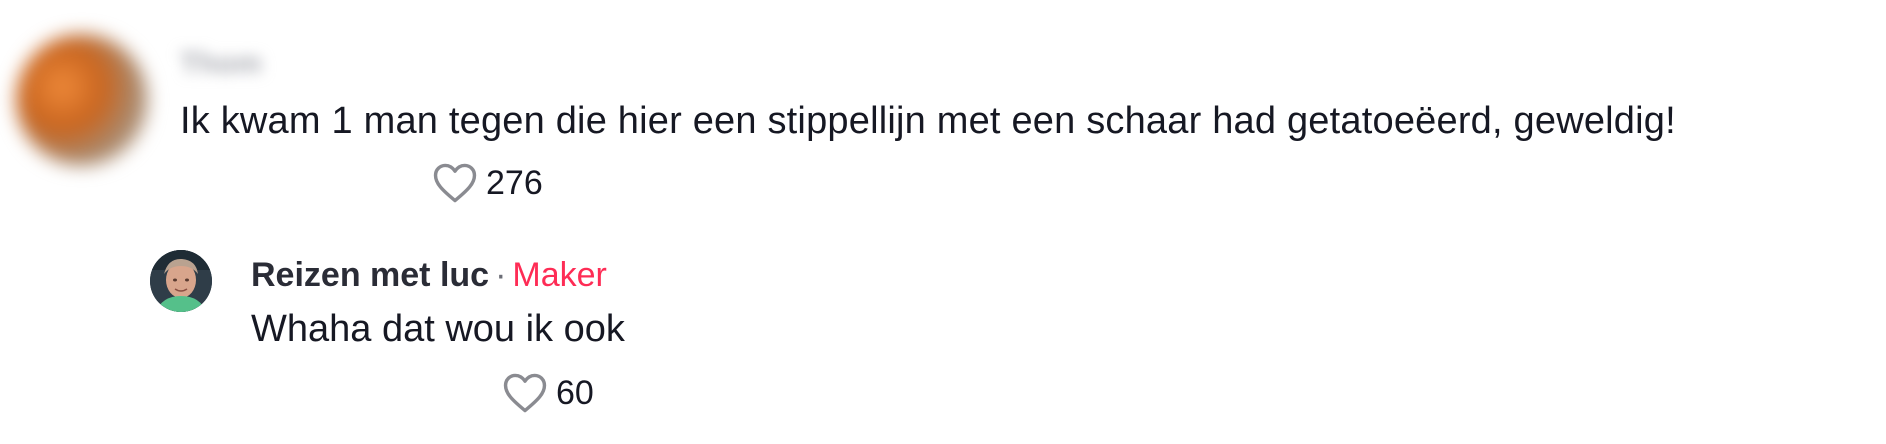 The image size is (1886, 444). Describe the element at coordinates (221, 64) in the screenshot. I see `comment-username: Thom` at that location.